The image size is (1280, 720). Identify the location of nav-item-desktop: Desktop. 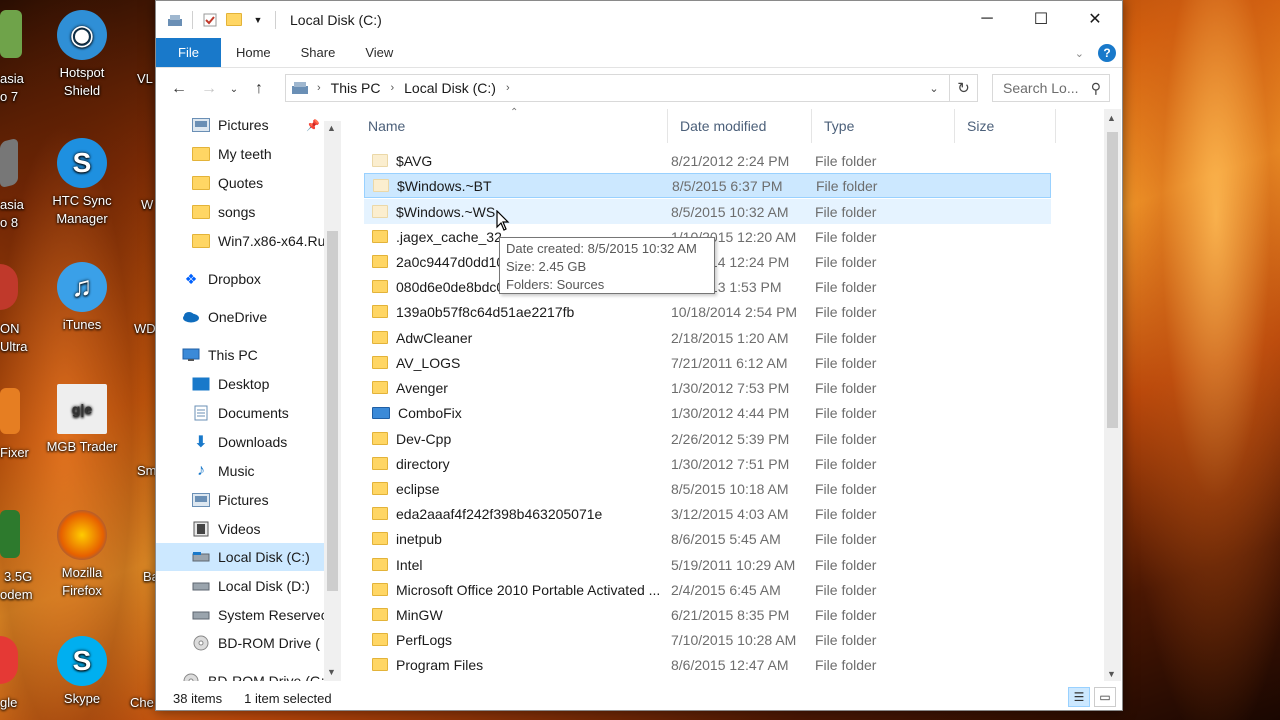
(230, 384).